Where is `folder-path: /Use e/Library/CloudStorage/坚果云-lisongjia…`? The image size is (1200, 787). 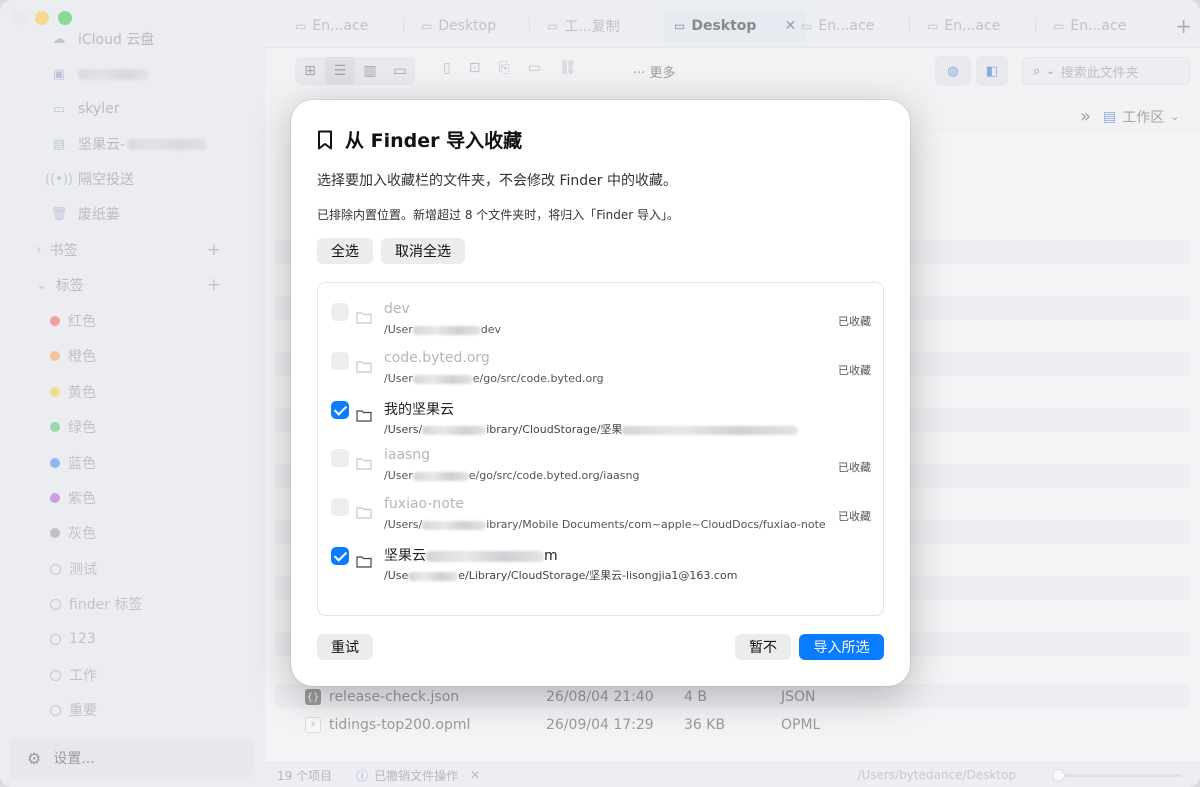 folder-path: /Use e/Library/CloudStorage/坚果云-lisongjia… is located at coordinates (560, 575).